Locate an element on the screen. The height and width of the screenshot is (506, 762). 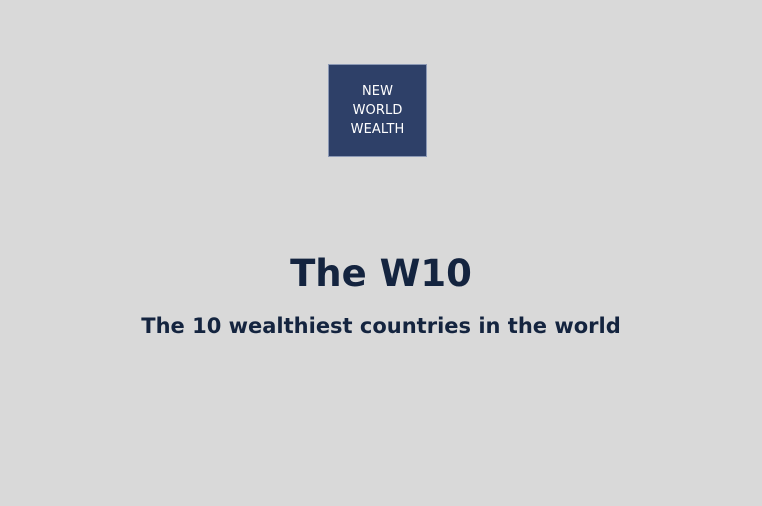
new-world-wealth-logo: NEW WORLD WEALTH is located at coordinates (377, 110).